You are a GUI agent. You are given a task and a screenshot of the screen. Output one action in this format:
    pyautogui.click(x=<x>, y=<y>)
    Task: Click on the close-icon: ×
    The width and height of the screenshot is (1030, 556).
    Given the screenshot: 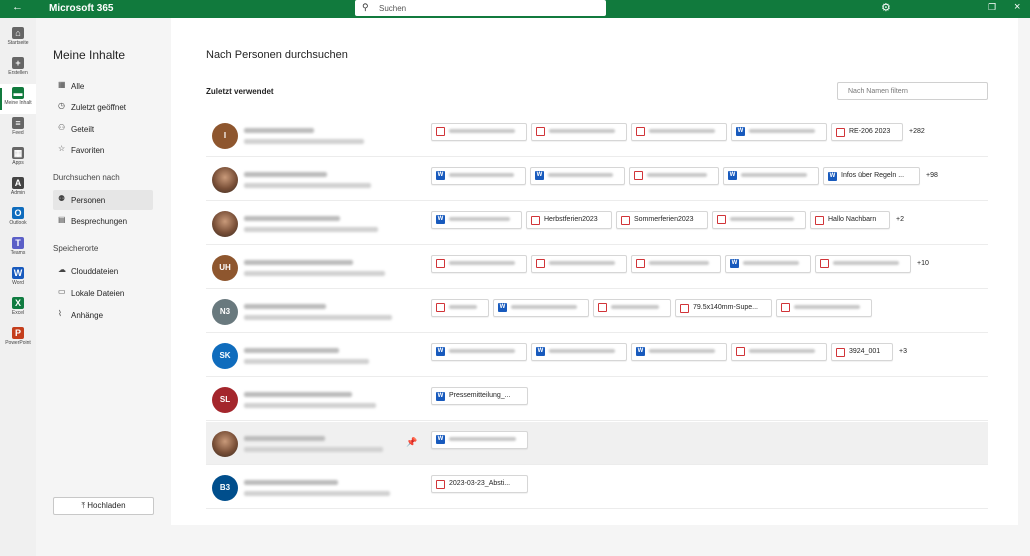 What is the action you would take?
    pyautogui.click(x=1017, y=7)
    